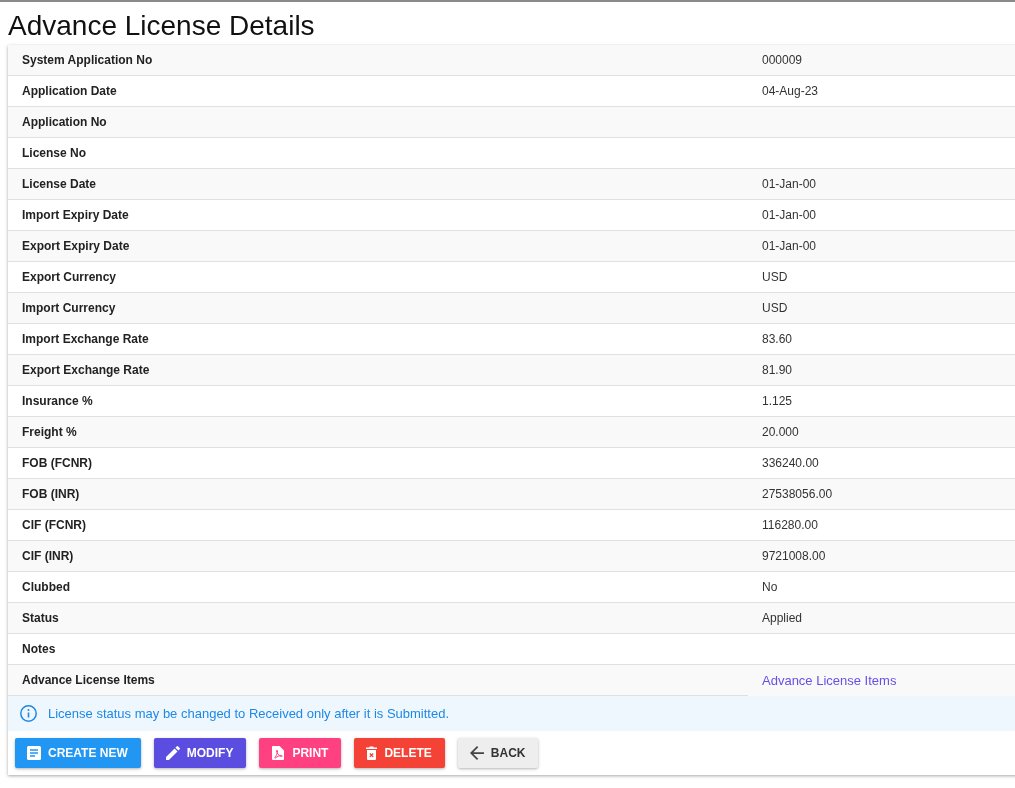 This screenshot has height=788, width=1015. Describe the element at coordinates (172, 753) in the screenshot. I see `pencil-icon` at that location.